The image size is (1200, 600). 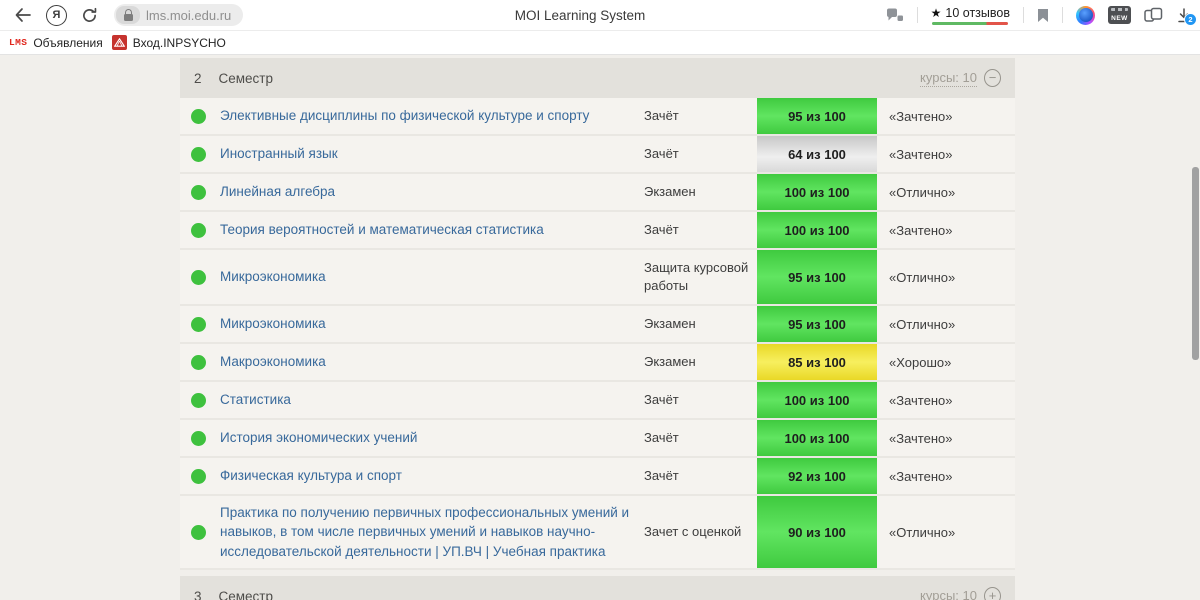 I want to click on page-title: MOI Learning System, so click(x=580, y=15).